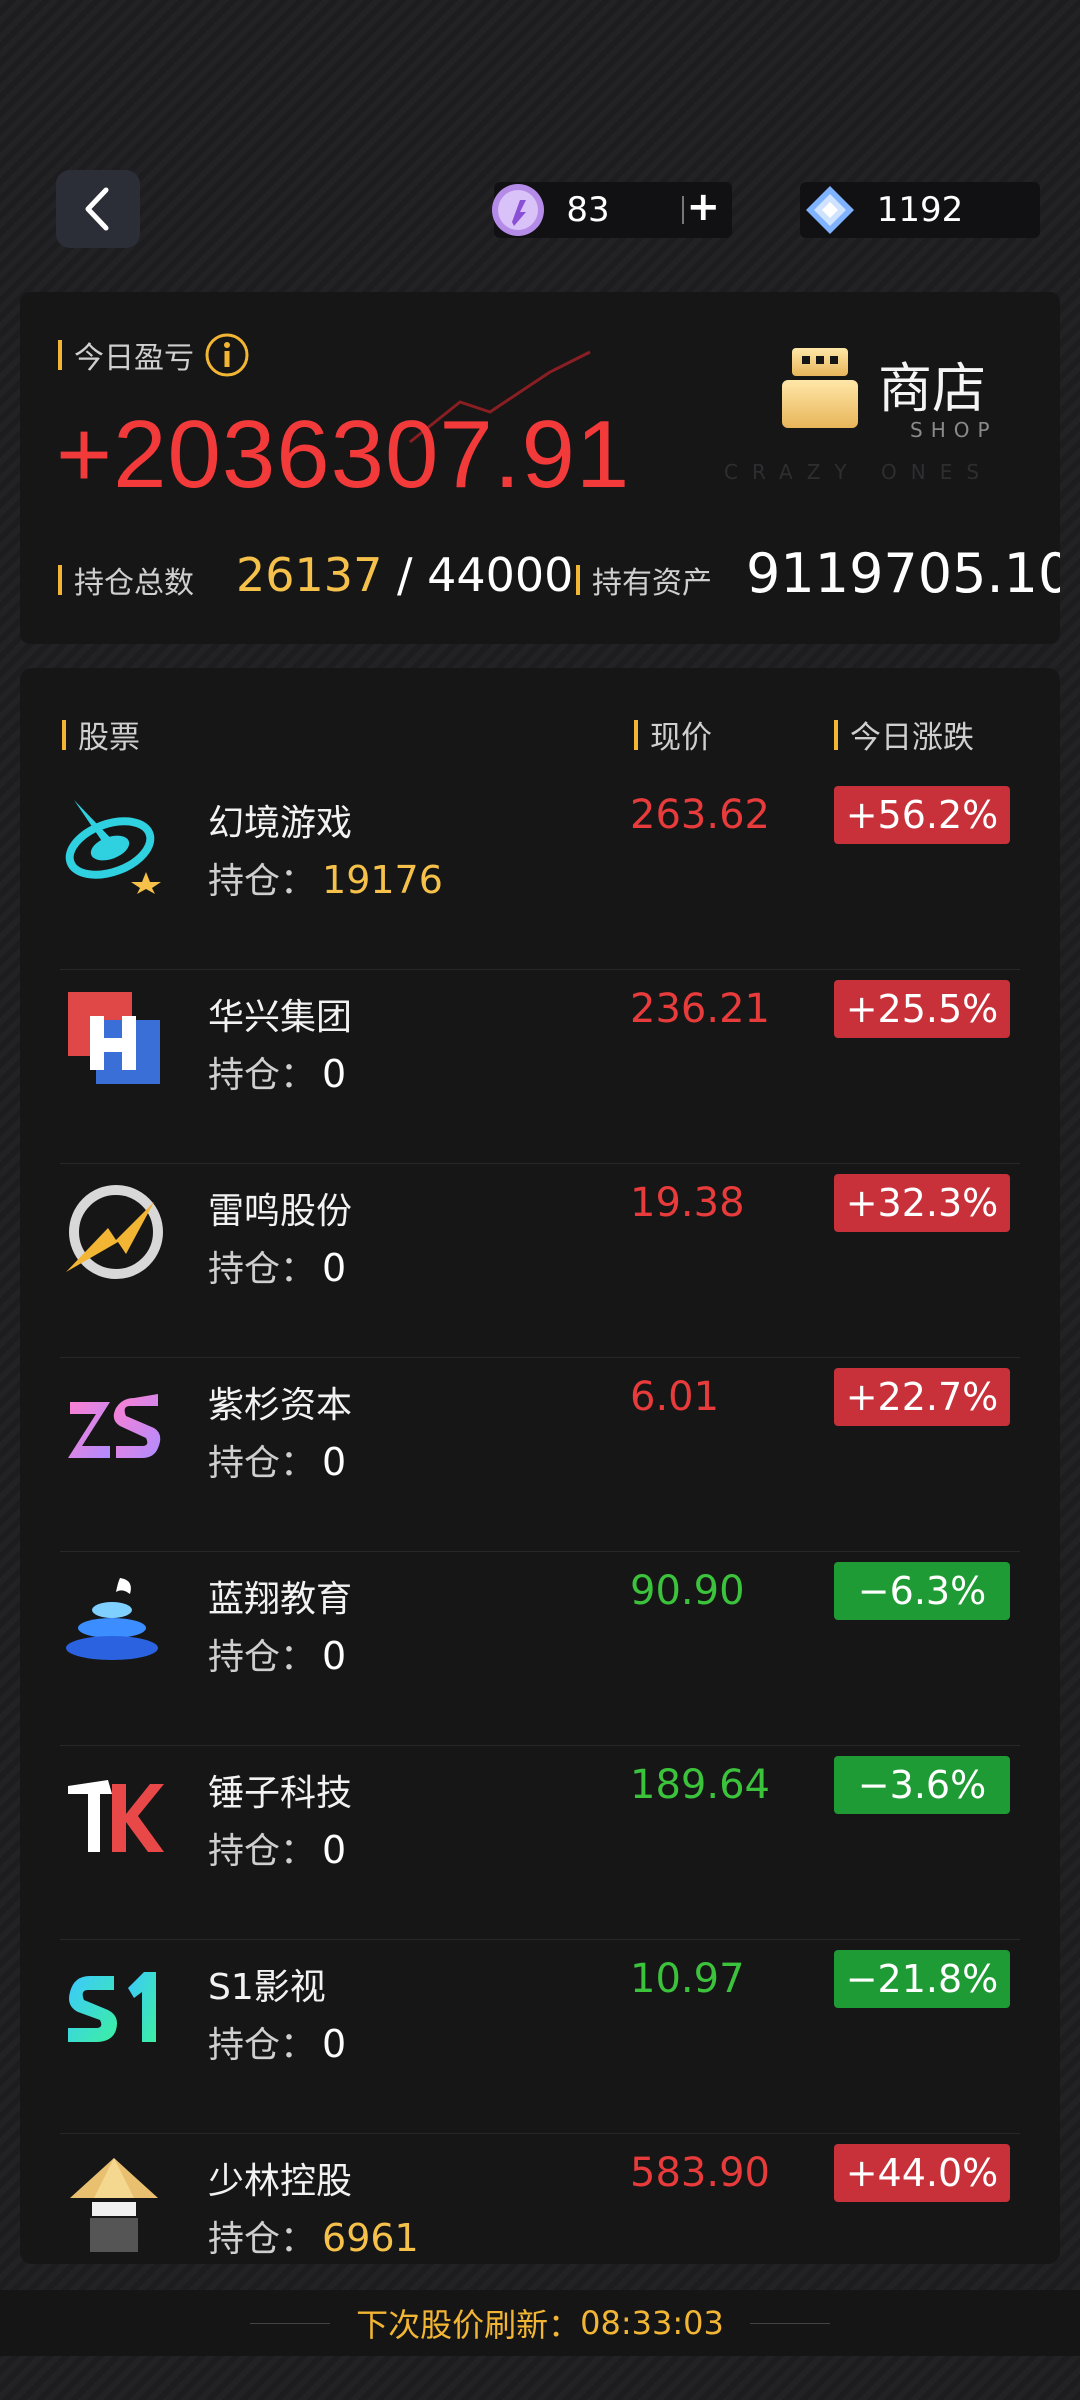 The image size is (1080, 2400). Describe the element at coordinates (675, 1397) in the screenshot. I see `stock-price: 6.01` at that location.